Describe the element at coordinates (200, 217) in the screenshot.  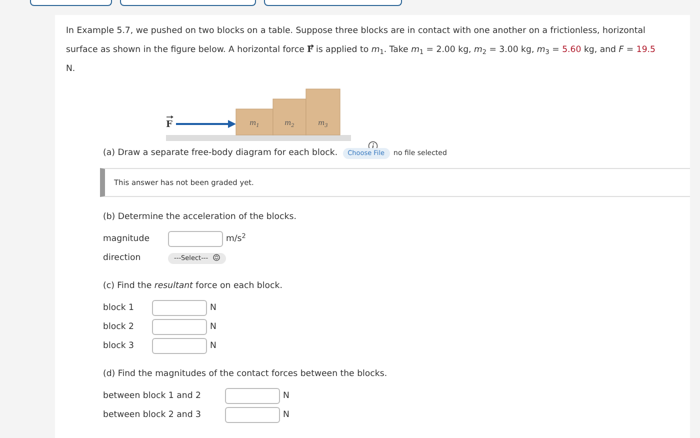
I see `question-text: (b) Determine the acceleration of the blocks.` at that location.